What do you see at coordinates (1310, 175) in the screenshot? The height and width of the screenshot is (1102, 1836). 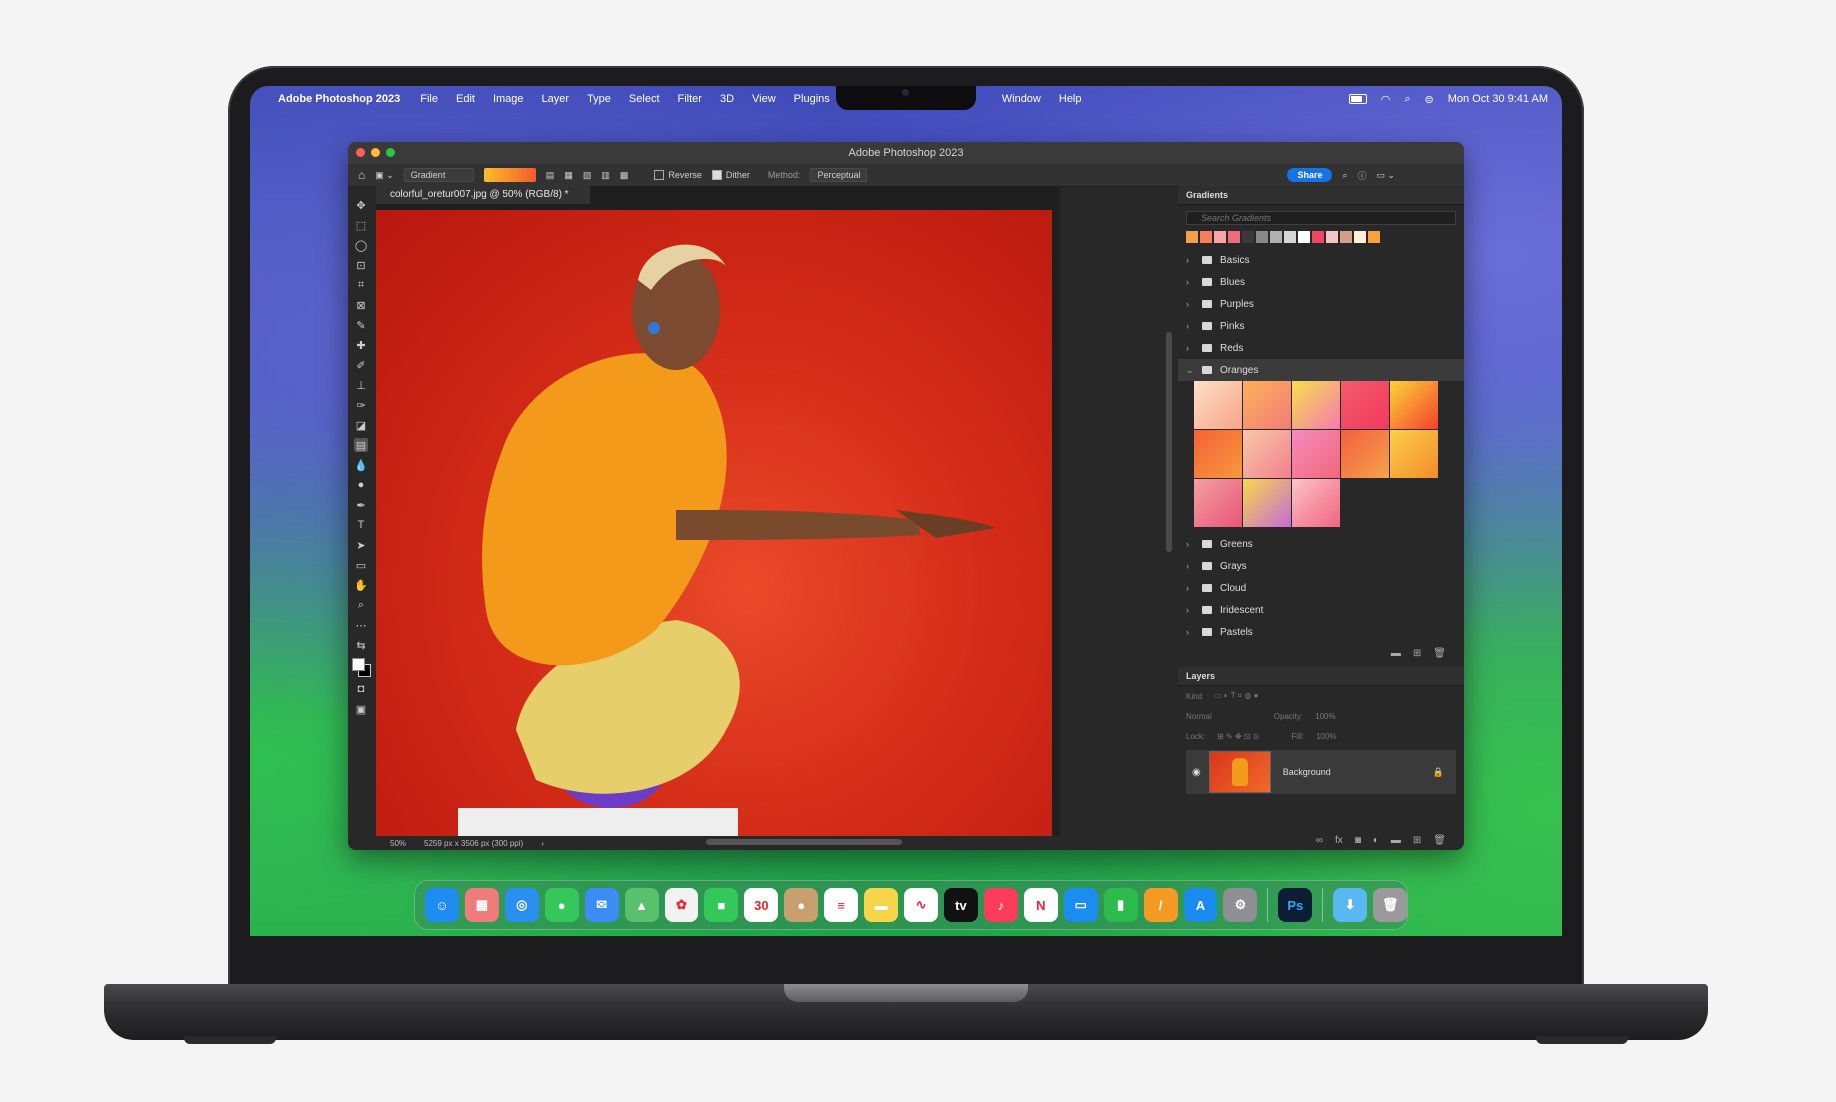 I see `share-button: Share` at bounding box center [1310, 175].